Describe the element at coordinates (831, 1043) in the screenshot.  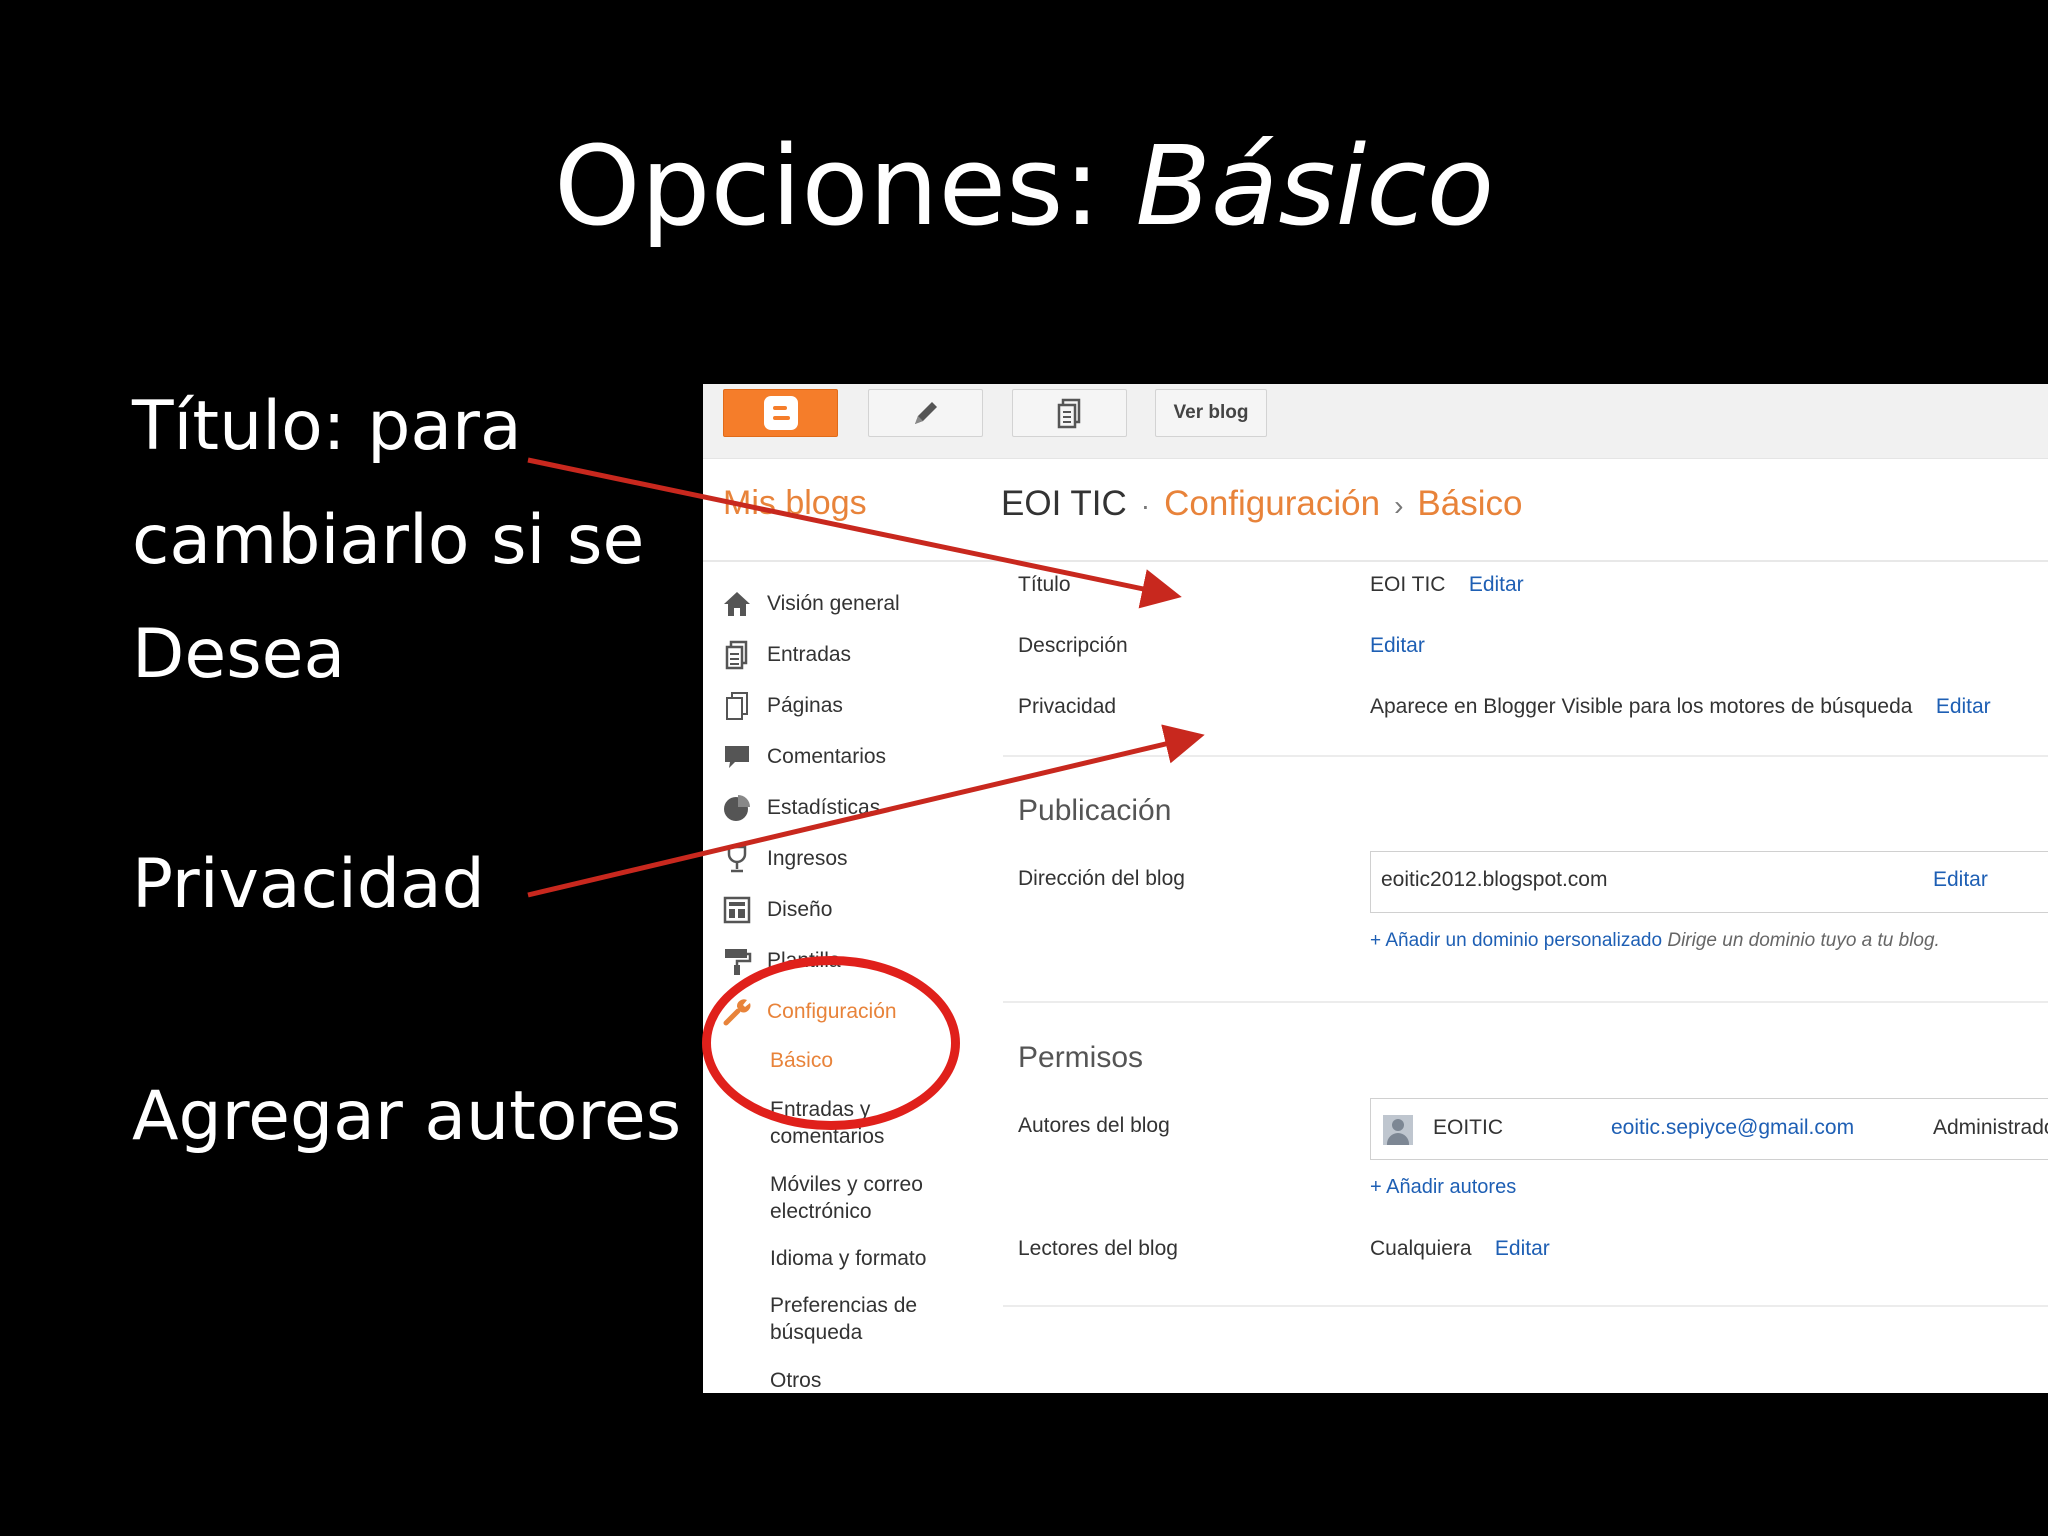
I see `highlight-circle` at that location.